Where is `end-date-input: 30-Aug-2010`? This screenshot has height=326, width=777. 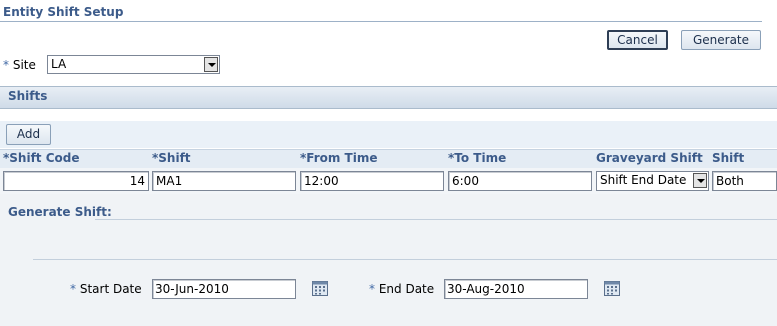
end-date-input: 30-Aug-2010 is located at coordinates (516, 289).